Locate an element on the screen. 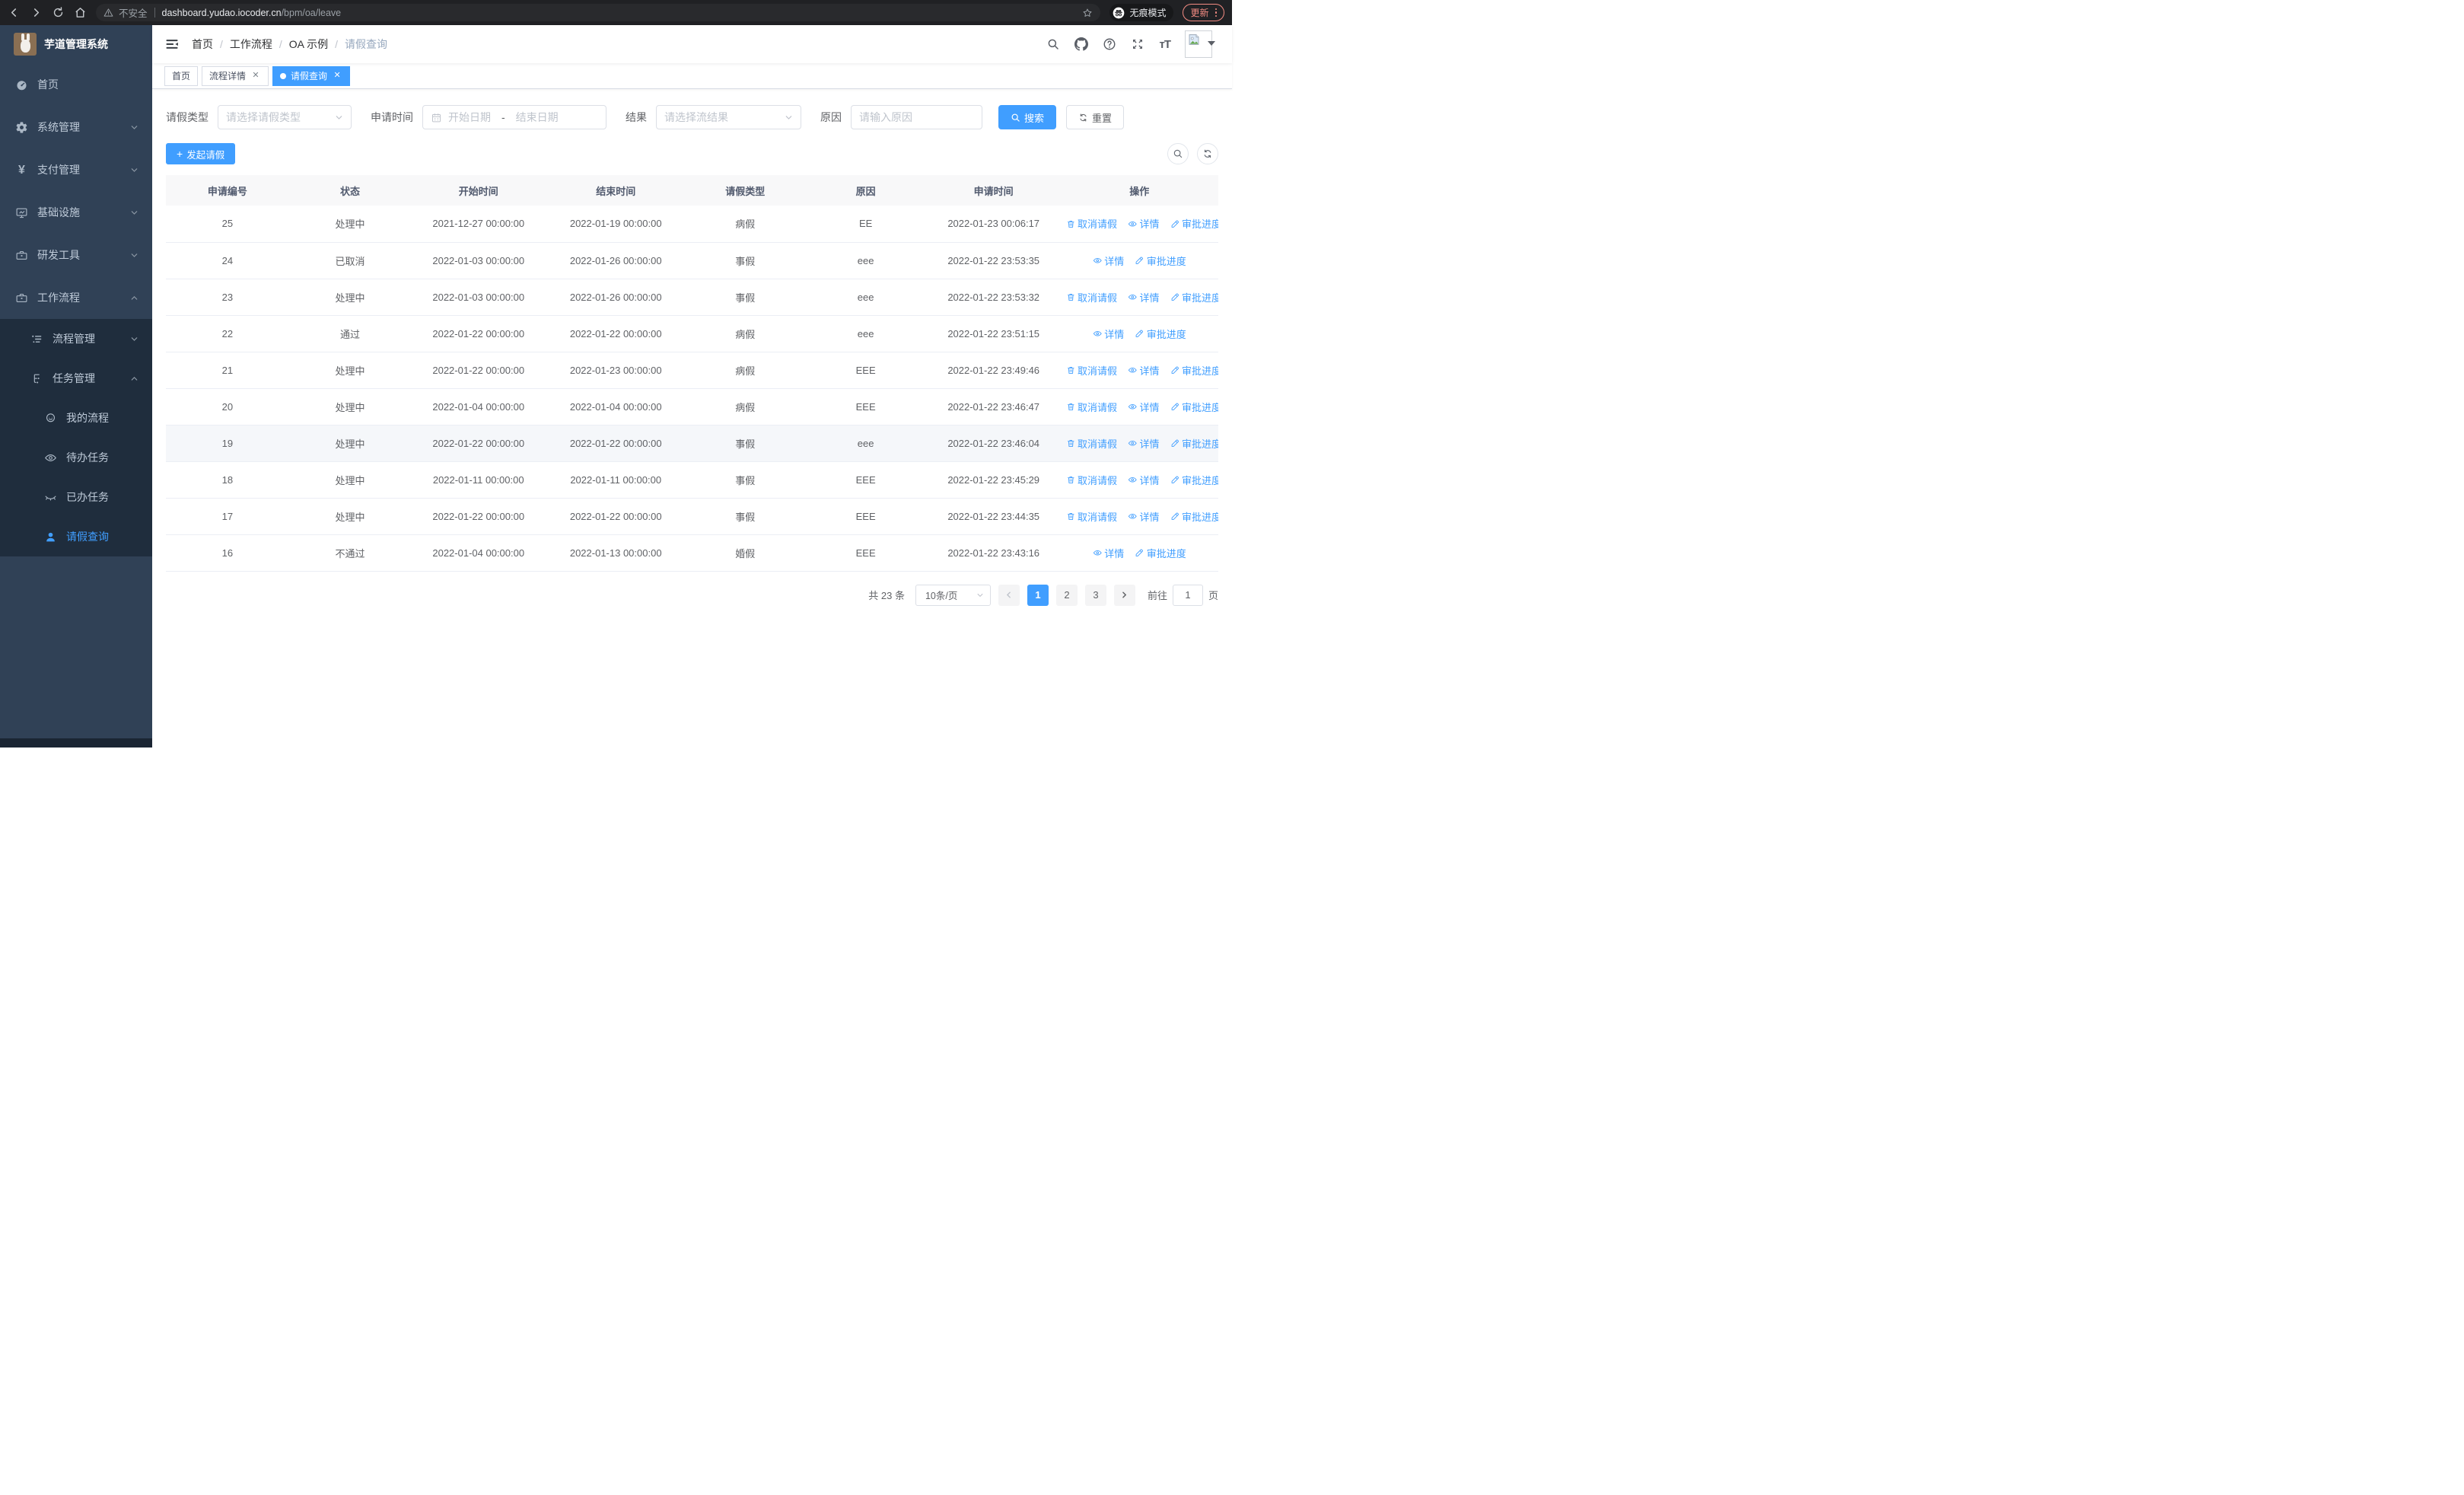 This screenshot has height=1495, width=2464. sidebar-item-infrastructure: 基础设施 is located at coordinates (76, 212).